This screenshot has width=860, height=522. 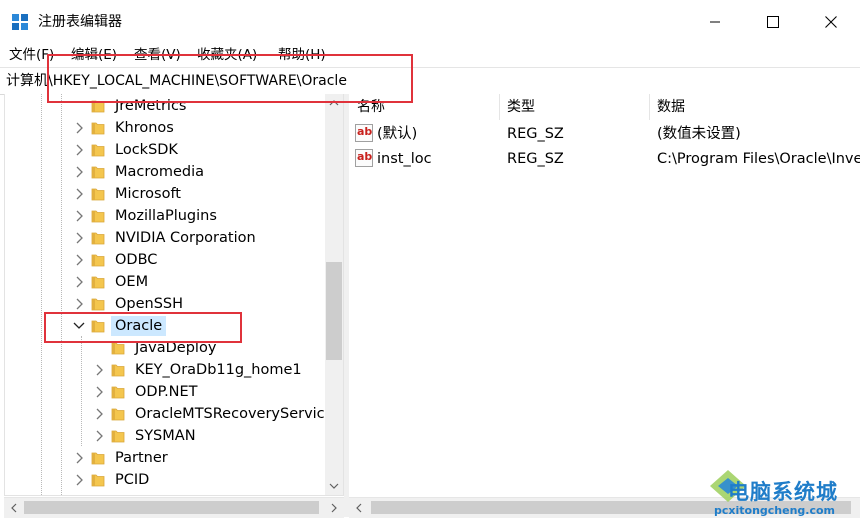 I want to click on close-button, so click(x=831, y=22).